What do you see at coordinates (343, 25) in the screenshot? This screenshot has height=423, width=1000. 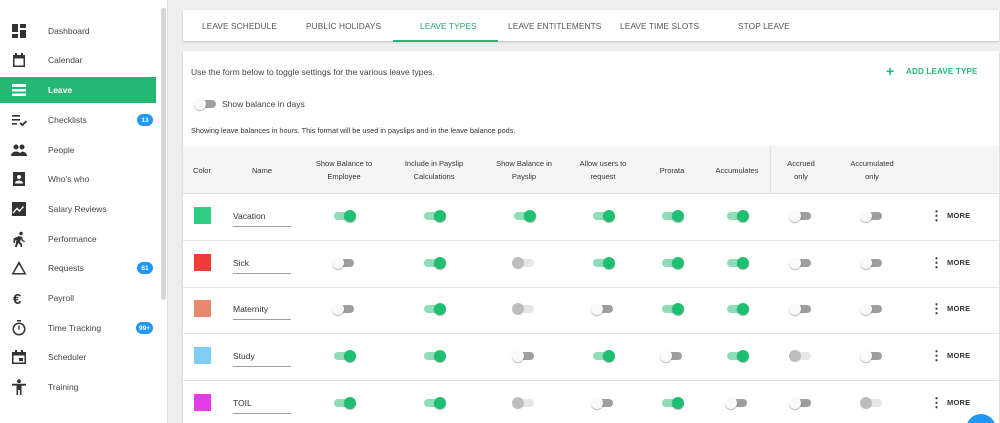 I see `tab-public-holidays: PUBLIC HOLIDAYS` at bounding box center [343, 25].